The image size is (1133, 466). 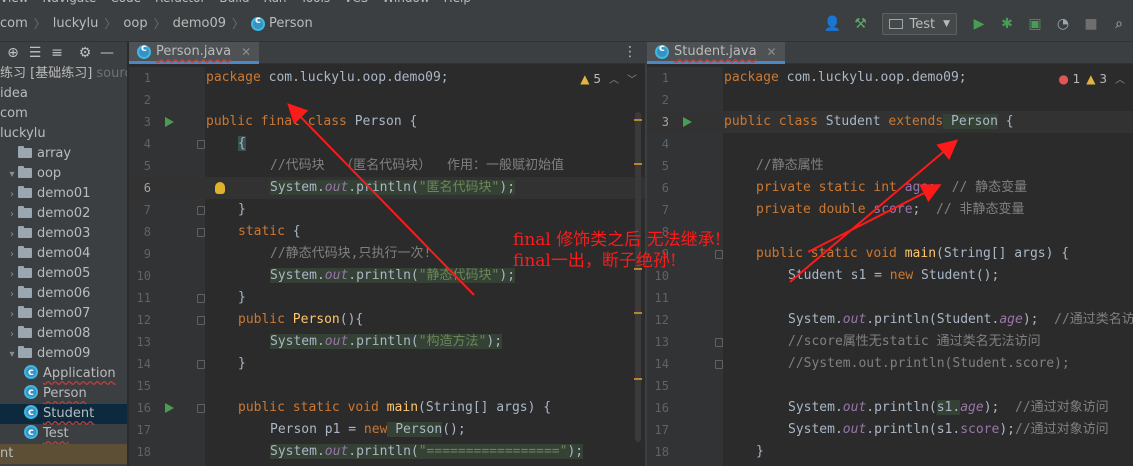 I want to click on arrow-to-age-field, so click(x=874, y=218).